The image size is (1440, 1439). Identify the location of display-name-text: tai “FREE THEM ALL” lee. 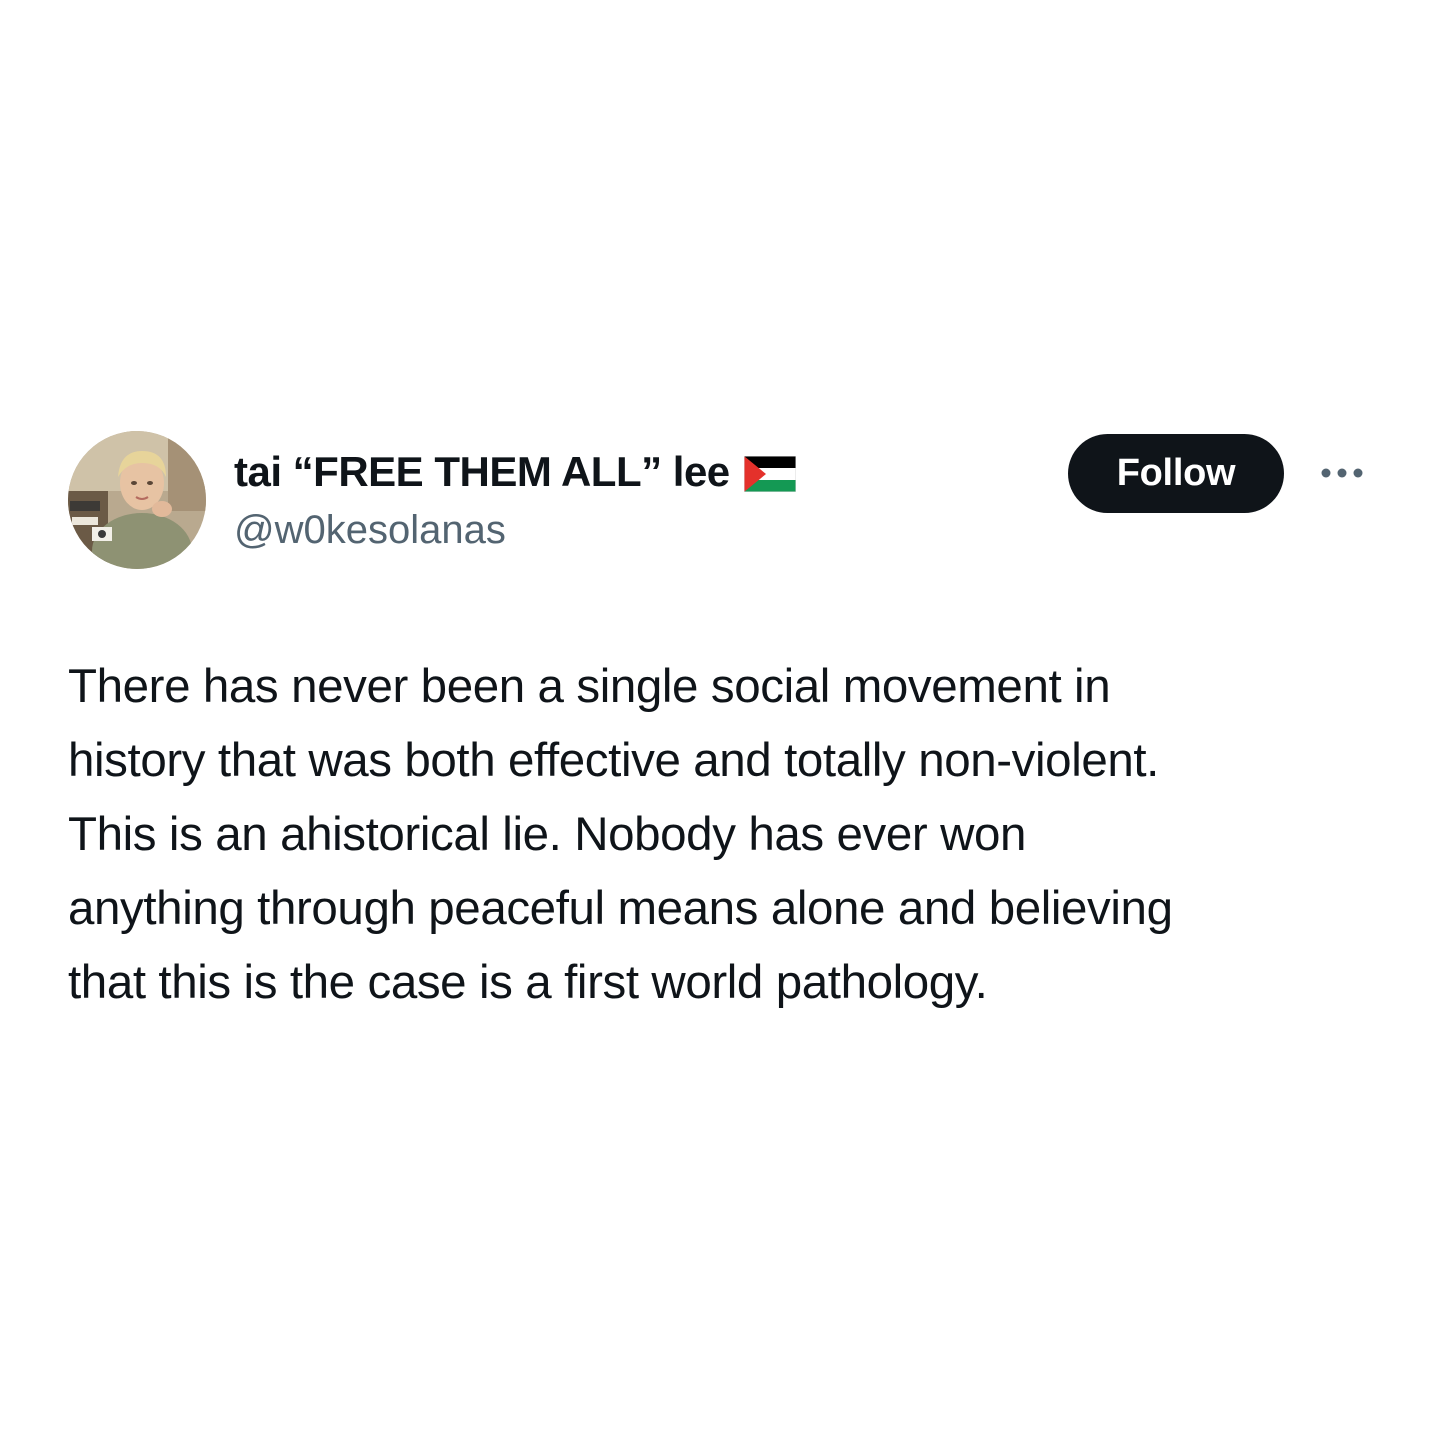
(482, 471).